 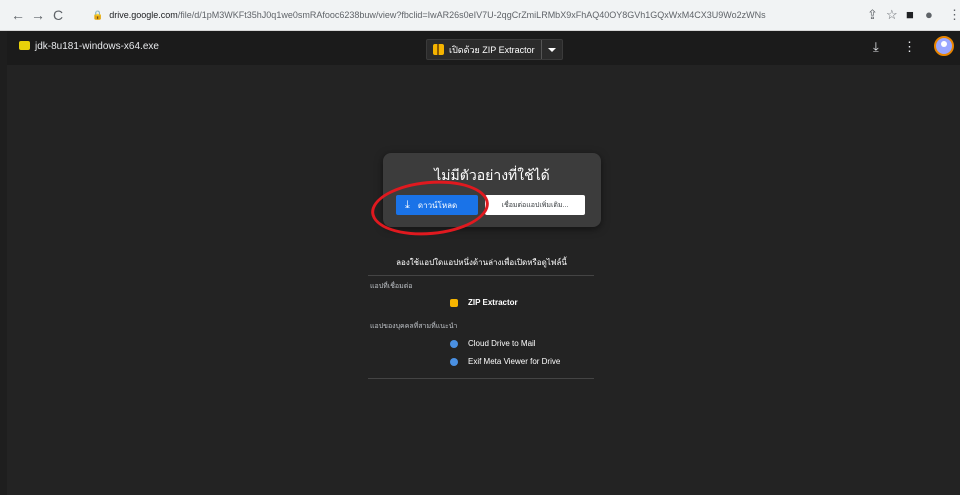 What do you see at coordinates (414, 326) in the screenshot?
I see `suggested-apps-label: แอปของบุคคลที่สามที่แนะนำ` at bounding box center [414, 326].